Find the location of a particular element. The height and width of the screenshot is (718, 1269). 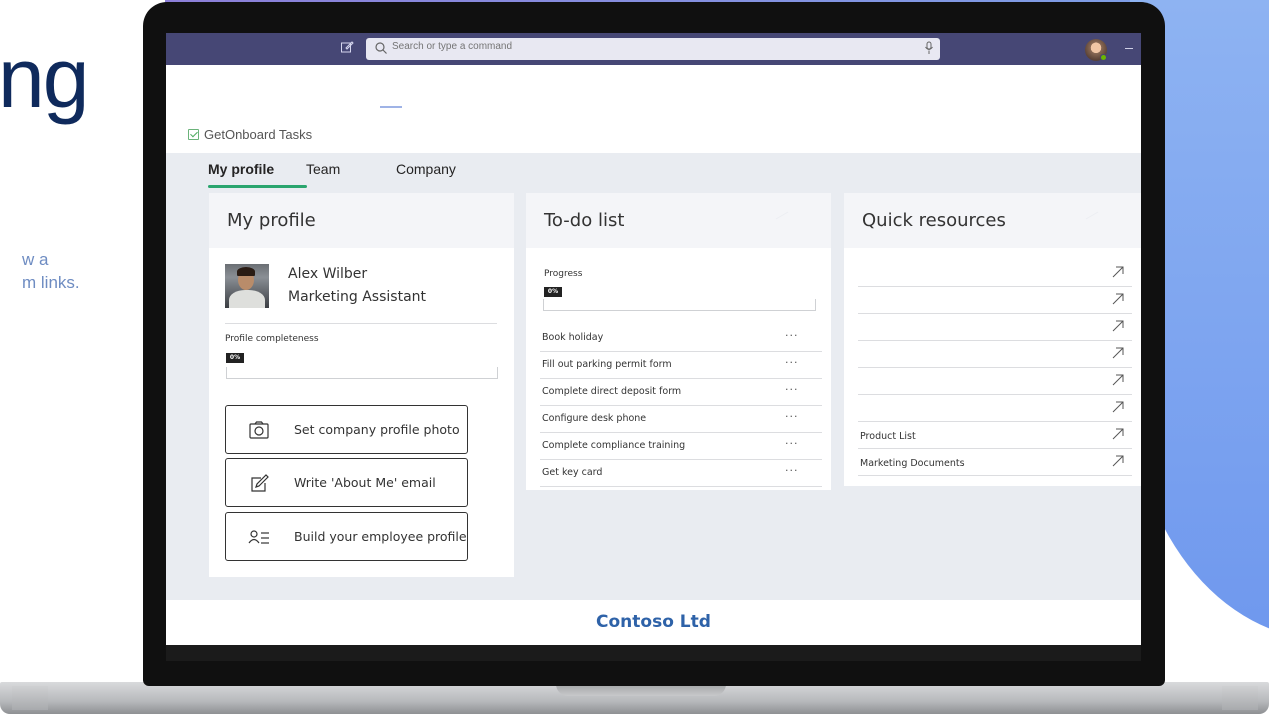

tab-team: Team is located at coordinates (351, 173).